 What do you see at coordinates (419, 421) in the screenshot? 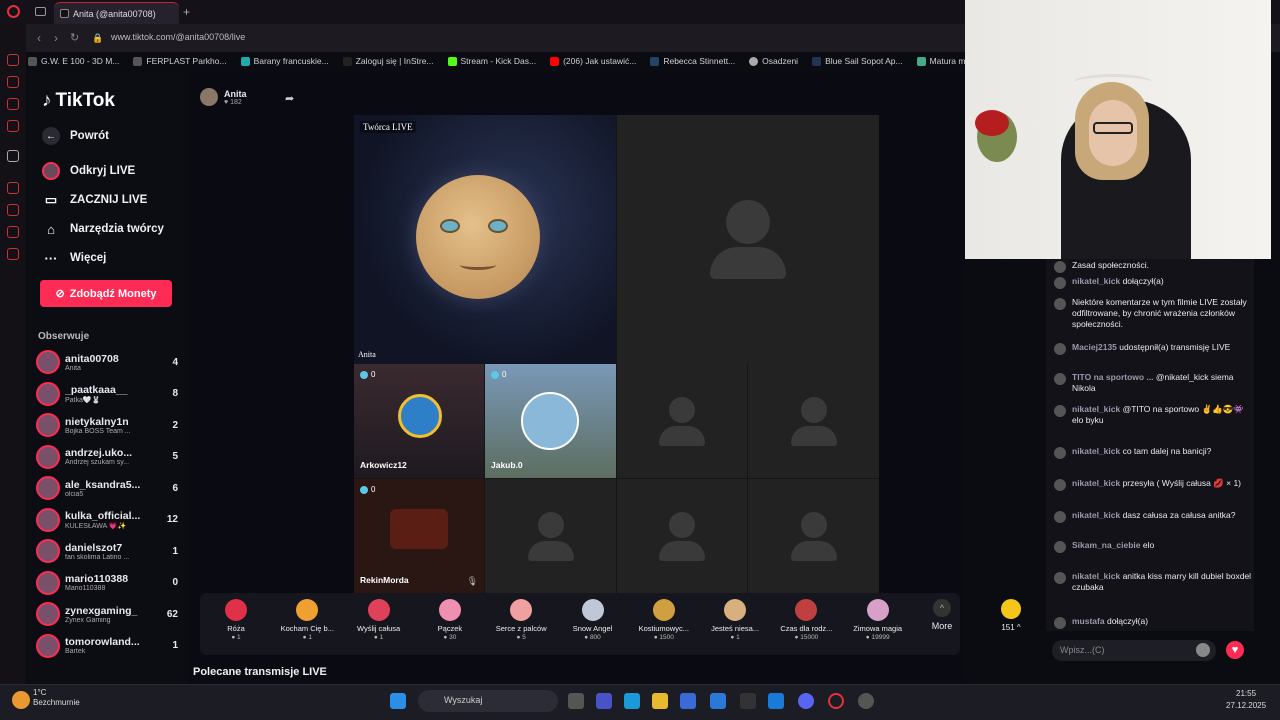
I see `guest-seat: 0 Arkowicz12` at bounding box center [419, 421].